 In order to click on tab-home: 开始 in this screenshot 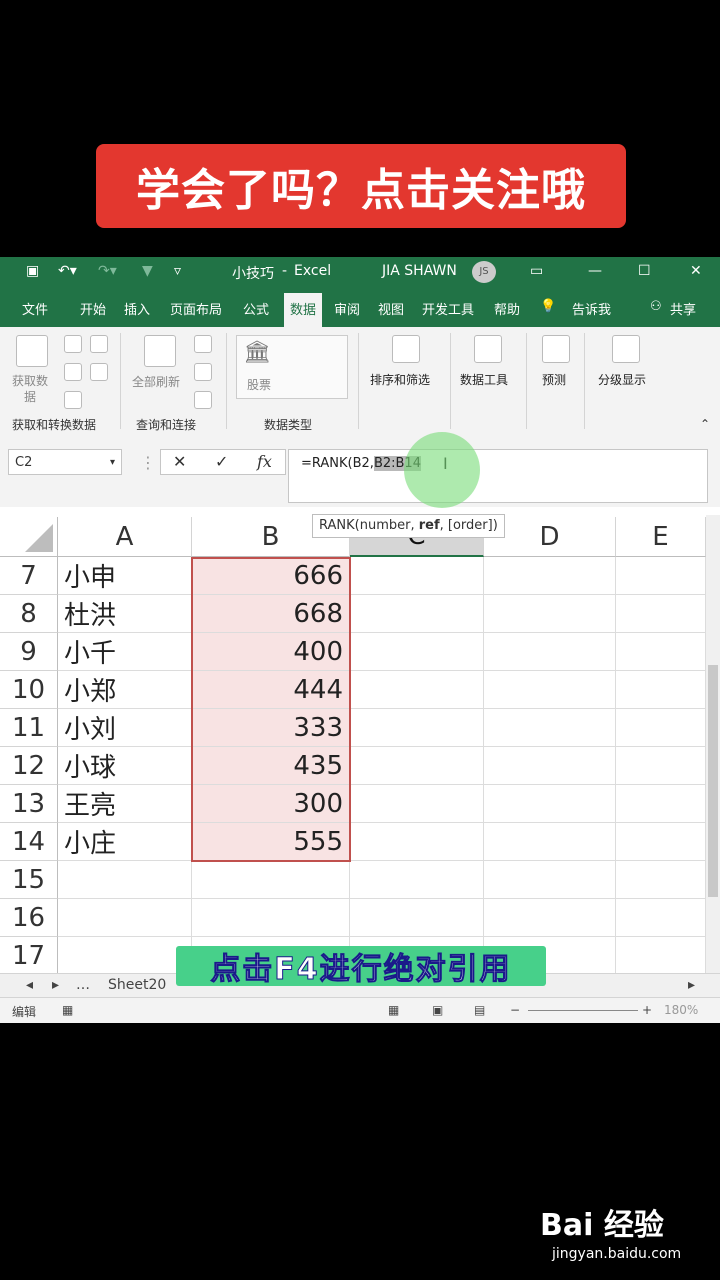, I will do `click(93, 308)`.